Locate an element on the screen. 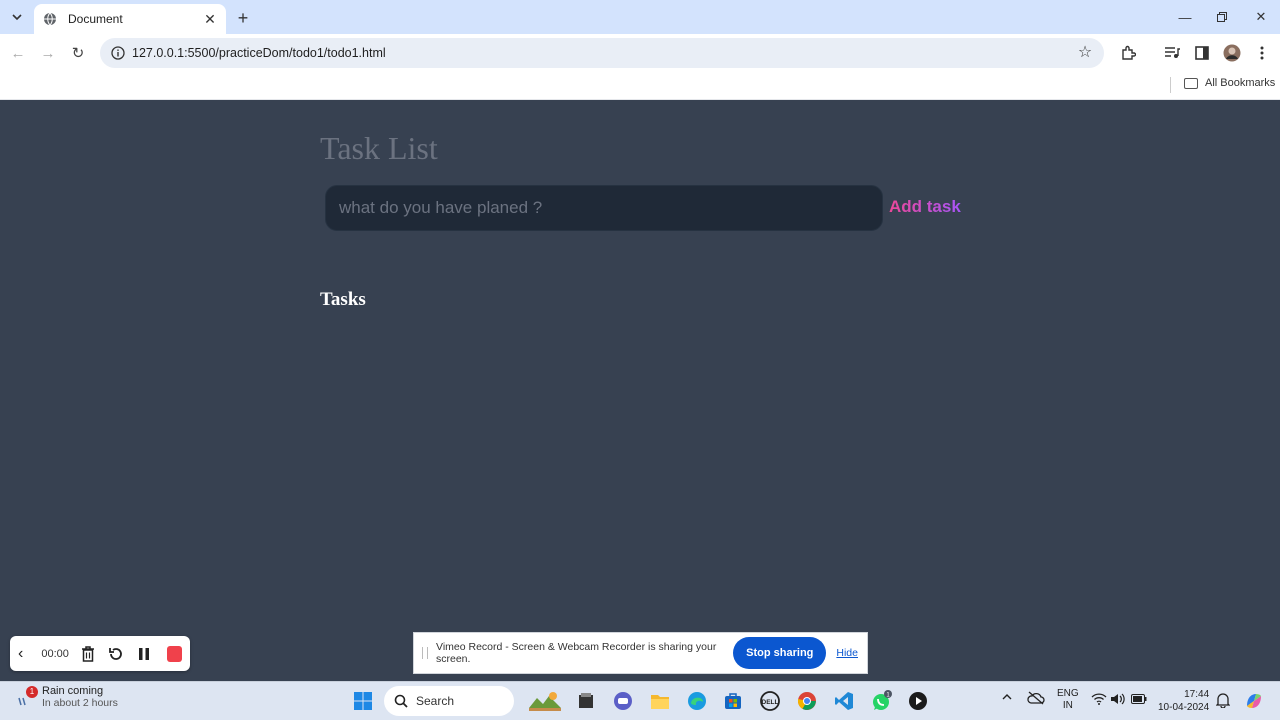 The height and width of the screenshot is (720, 1280). add-task-button: Add task is located at coordinates (925, 207).